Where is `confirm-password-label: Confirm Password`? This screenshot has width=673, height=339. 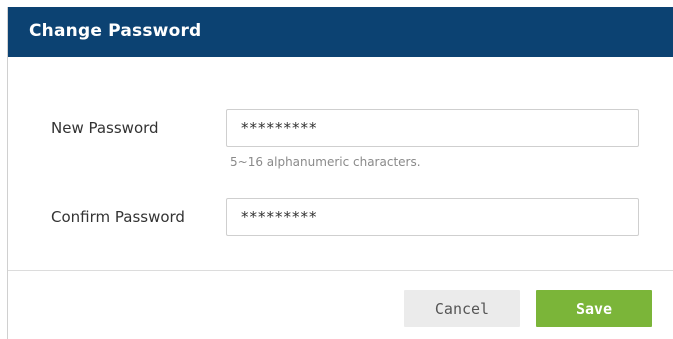
confirm-password-label: Confirm Password is located at coordinates (118, 217).